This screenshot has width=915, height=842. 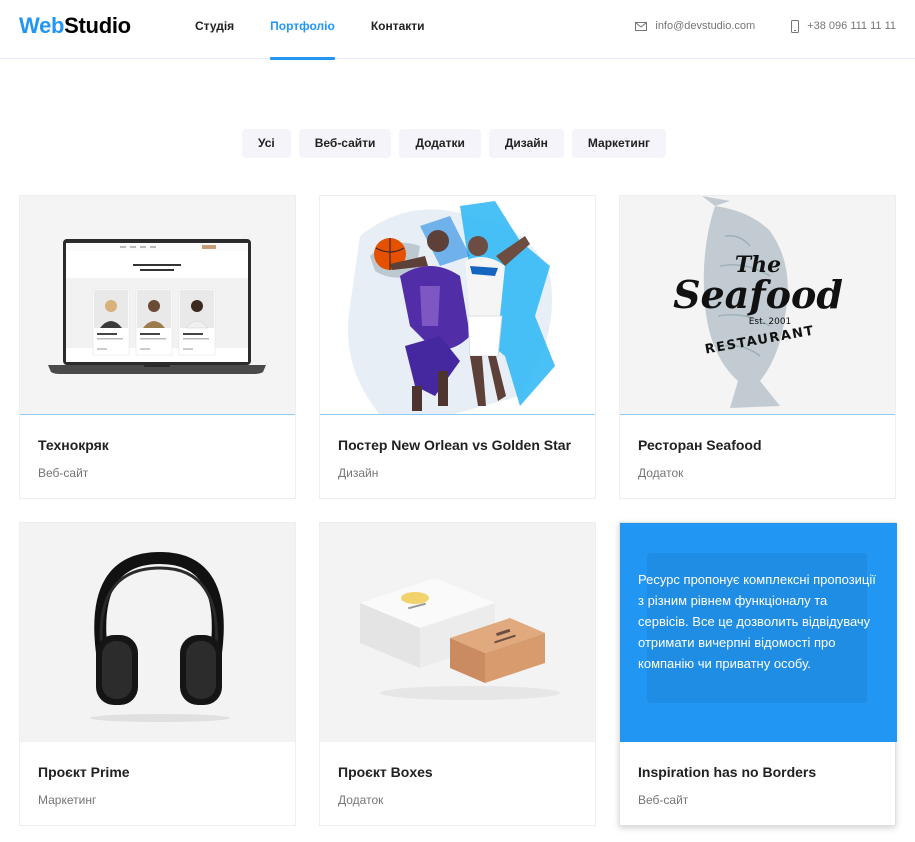 What do you see at coordinates (302, 30) in the screenshot?
I see `nav-portfolio: Портфоліо` at bounding box center [302, 30].